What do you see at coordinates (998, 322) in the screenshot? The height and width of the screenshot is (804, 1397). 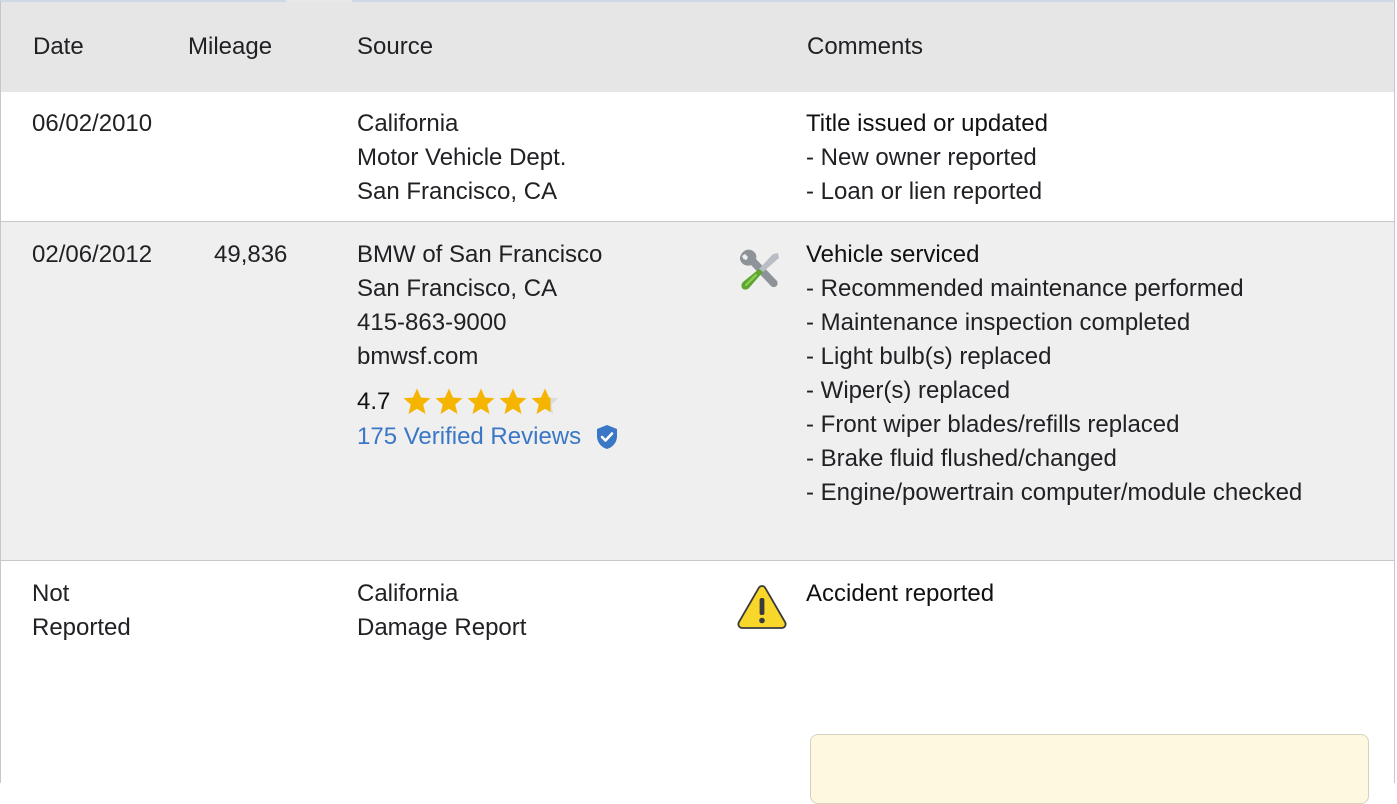 I see `comment-line: - Maintenance inspection completed` at bounding box center [998, 322].